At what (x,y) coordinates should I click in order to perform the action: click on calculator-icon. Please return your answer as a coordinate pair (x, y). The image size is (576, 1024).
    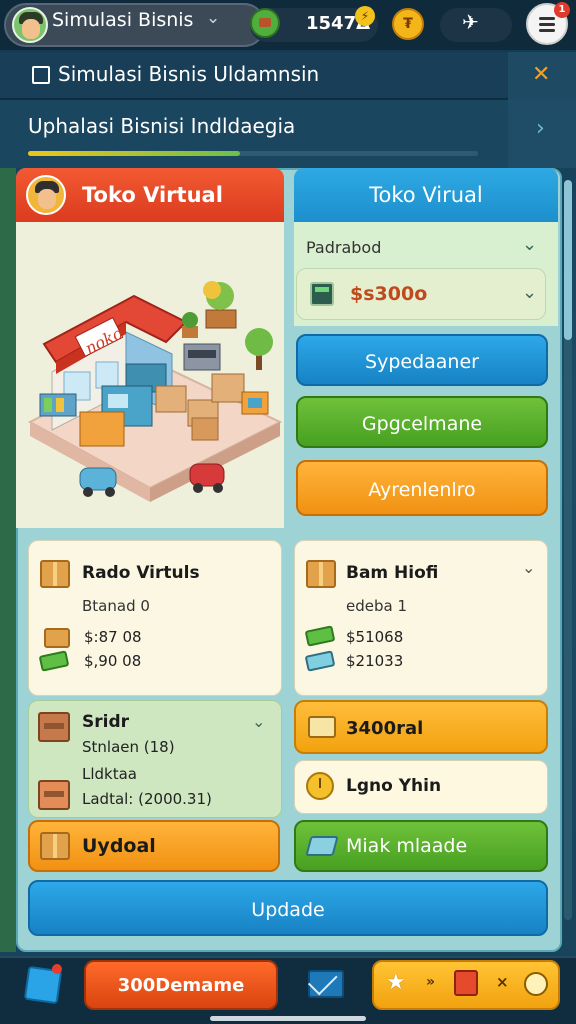
    Looking at the image, I should click on (322, 294).